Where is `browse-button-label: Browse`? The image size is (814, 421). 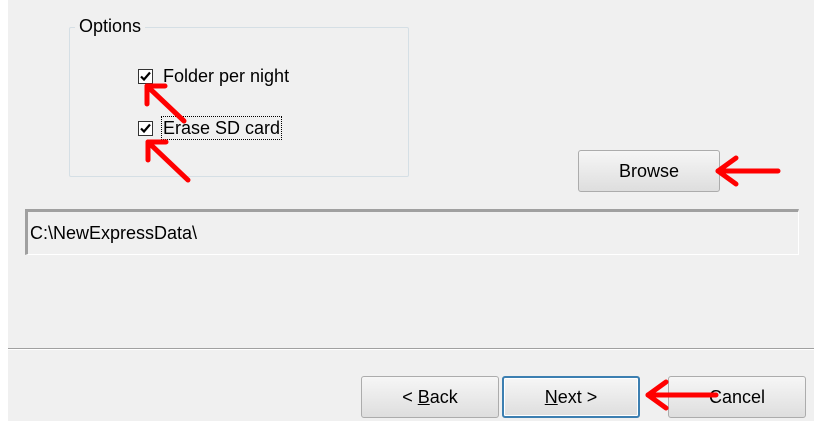
browse-button-label: Browse is located at coordinates (649, 170).